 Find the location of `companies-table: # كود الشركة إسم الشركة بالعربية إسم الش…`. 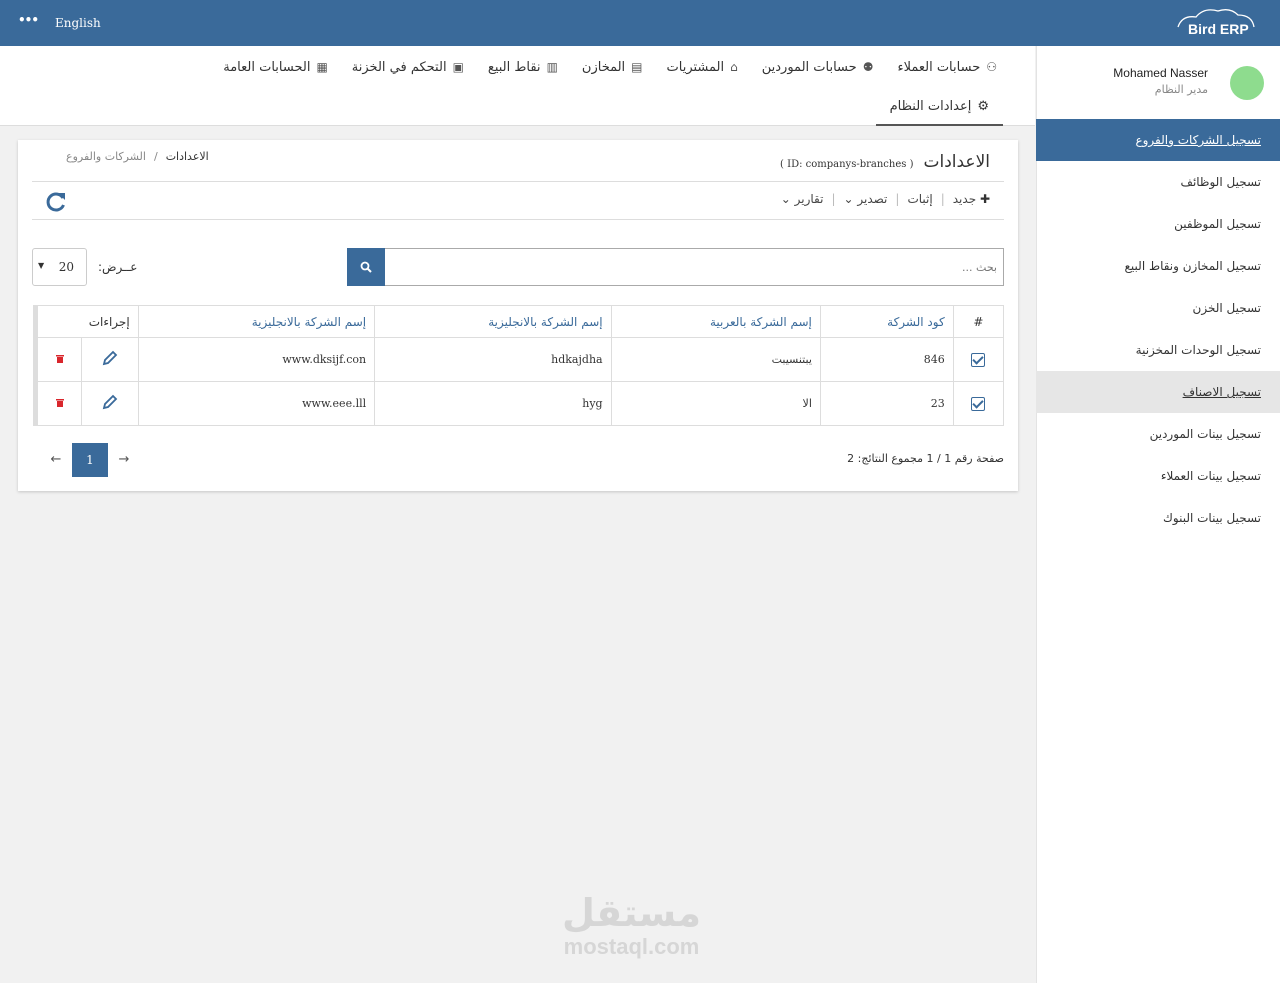

companies-table: # كود الشركة إسم الشركة بالعربية إسم الش… is located at coordinates (519, 365).